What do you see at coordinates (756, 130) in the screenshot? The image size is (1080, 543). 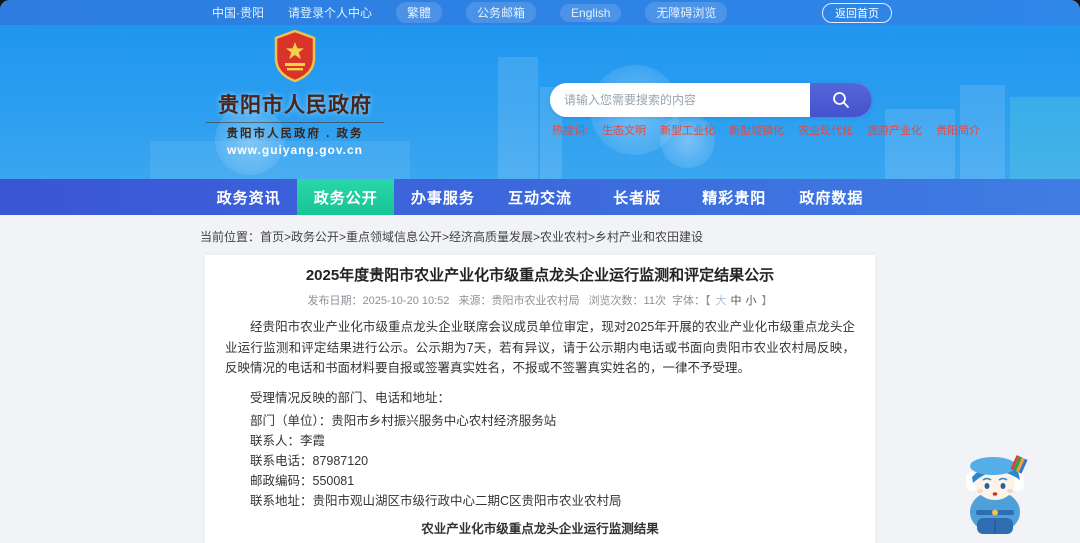 I see `hot-search-item: 新型城镇化` at bounding box center [756, 130].